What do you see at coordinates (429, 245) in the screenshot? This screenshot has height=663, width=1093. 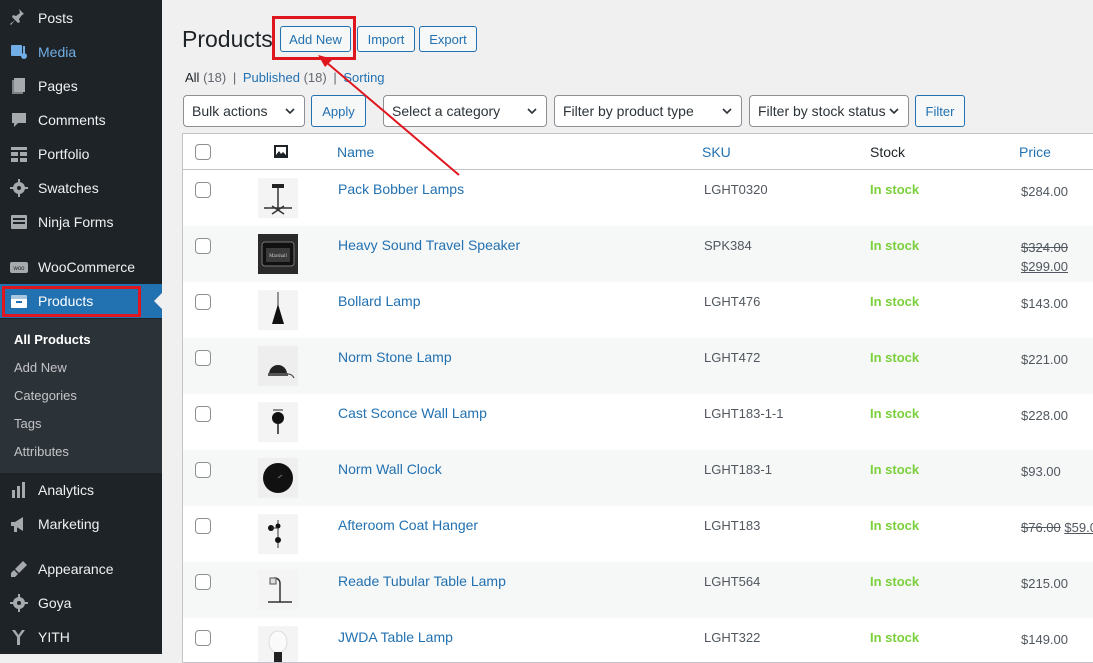 I see `product-name-link: Heavy Sound Travel Speaker` at bounding box center [429, 245].